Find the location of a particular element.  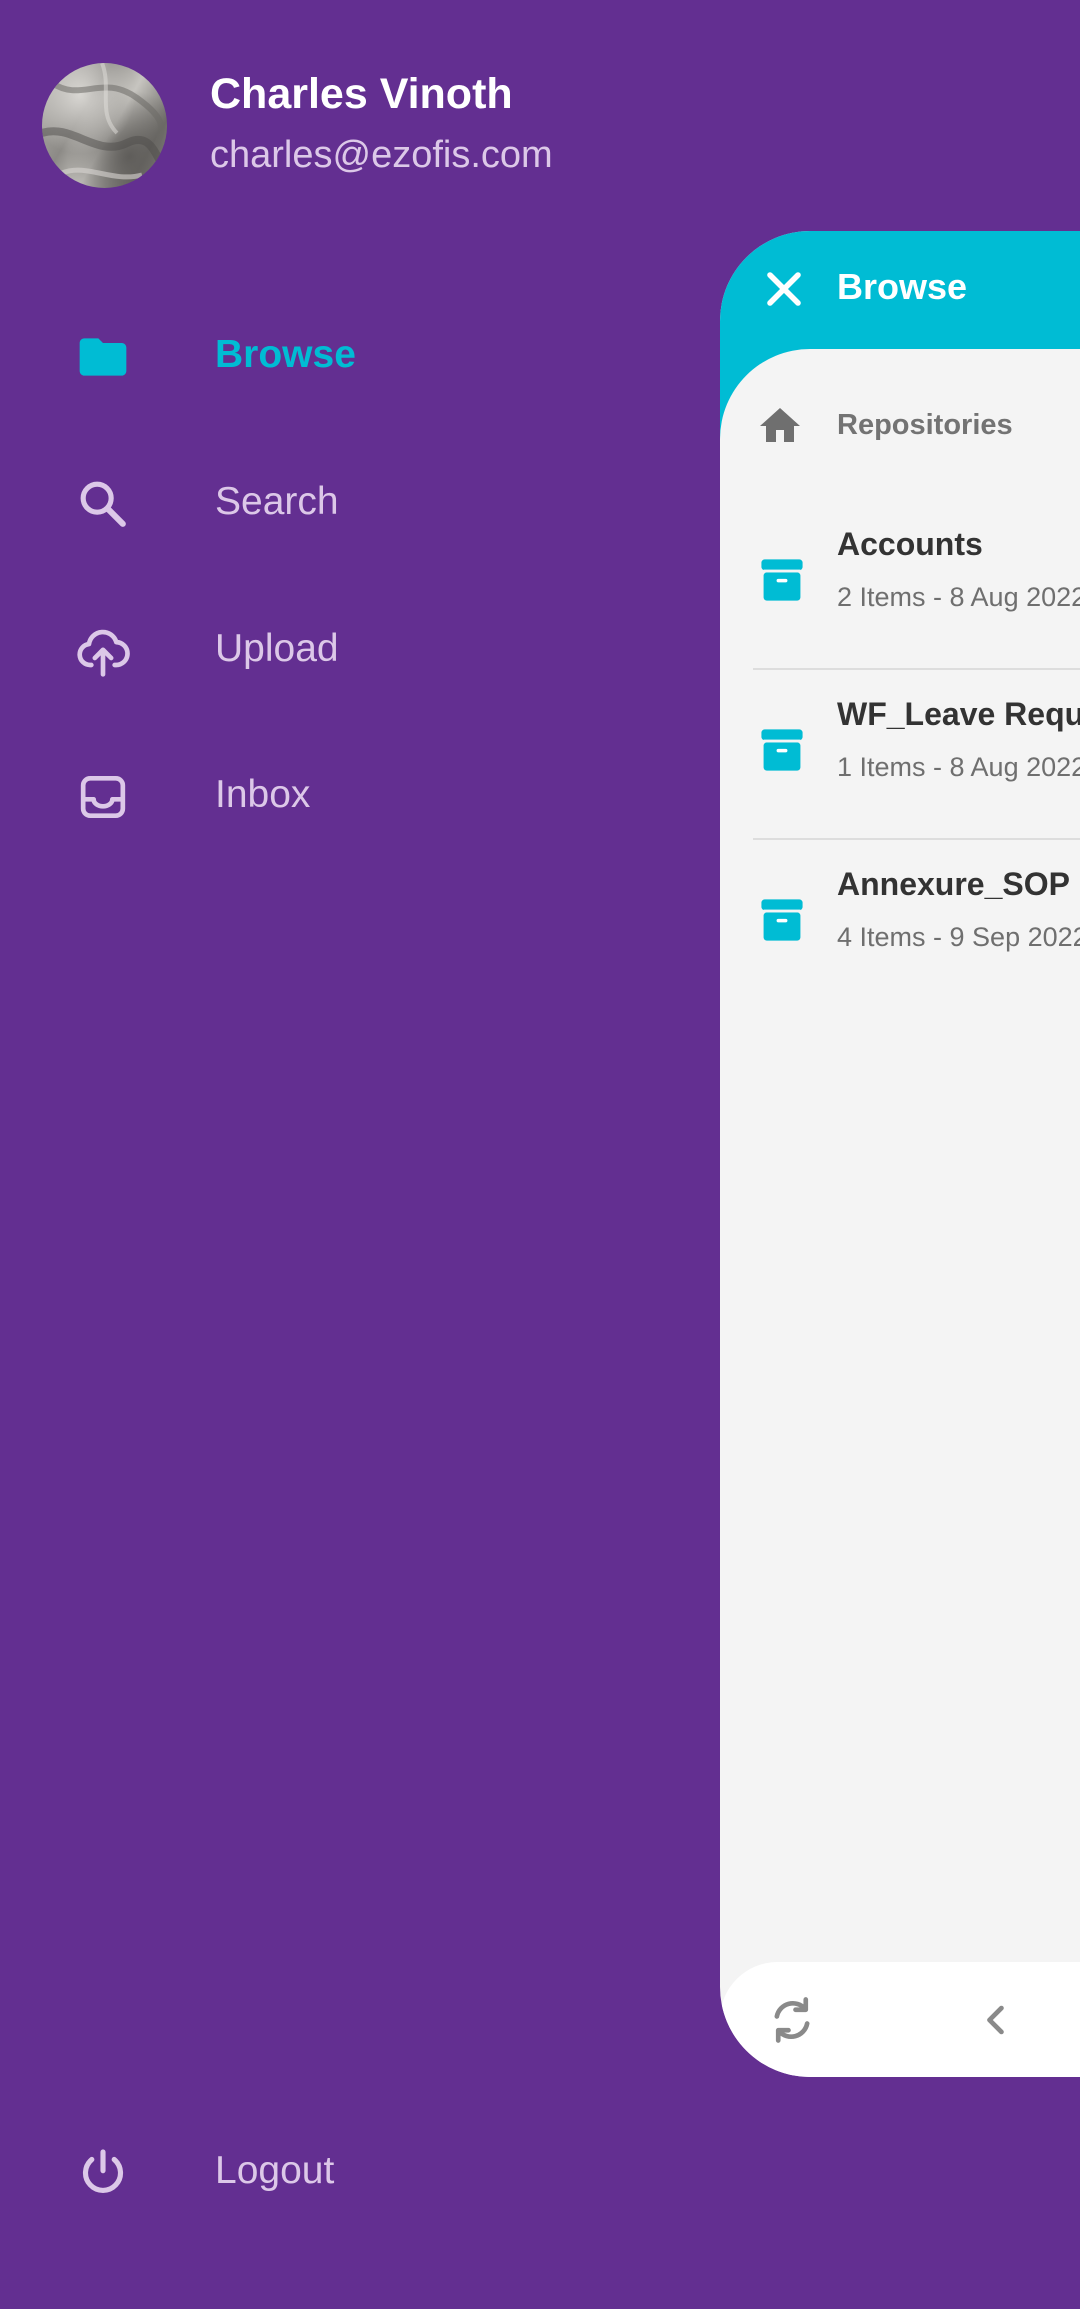

home-icon is located at coordinates (780, 426).